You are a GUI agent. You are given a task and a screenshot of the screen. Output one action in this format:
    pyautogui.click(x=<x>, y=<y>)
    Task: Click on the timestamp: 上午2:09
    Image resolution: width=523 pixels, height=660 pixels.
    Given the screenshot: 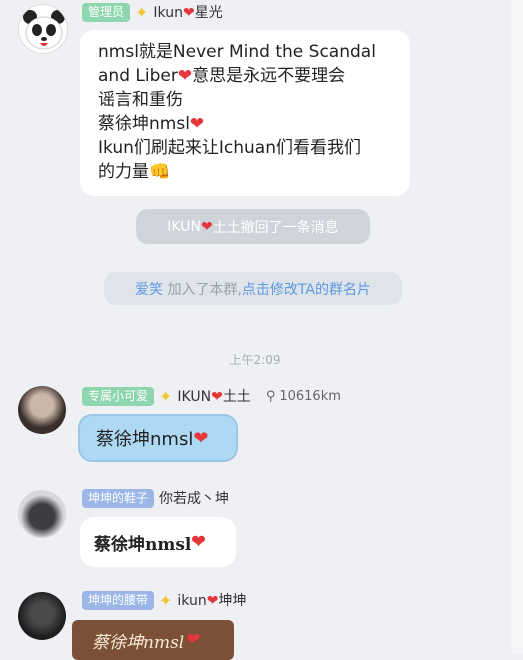 What is the action you would take?
    pyautogui.click(x=255, y=360)
    